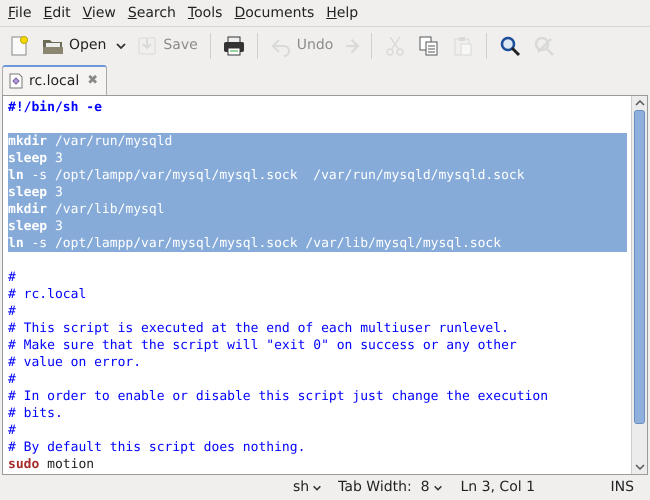 The height and width of the screenshot is (500, 650). I want to click on printer-icon, so click(233, 45).